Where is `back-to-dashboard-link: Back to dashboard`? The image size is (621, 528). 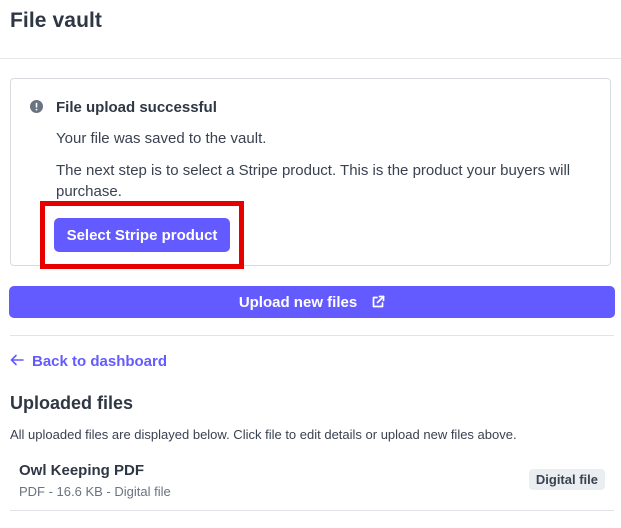 back-to-dashboard-link: Back to dashboard is located at coordinates (88, 361).